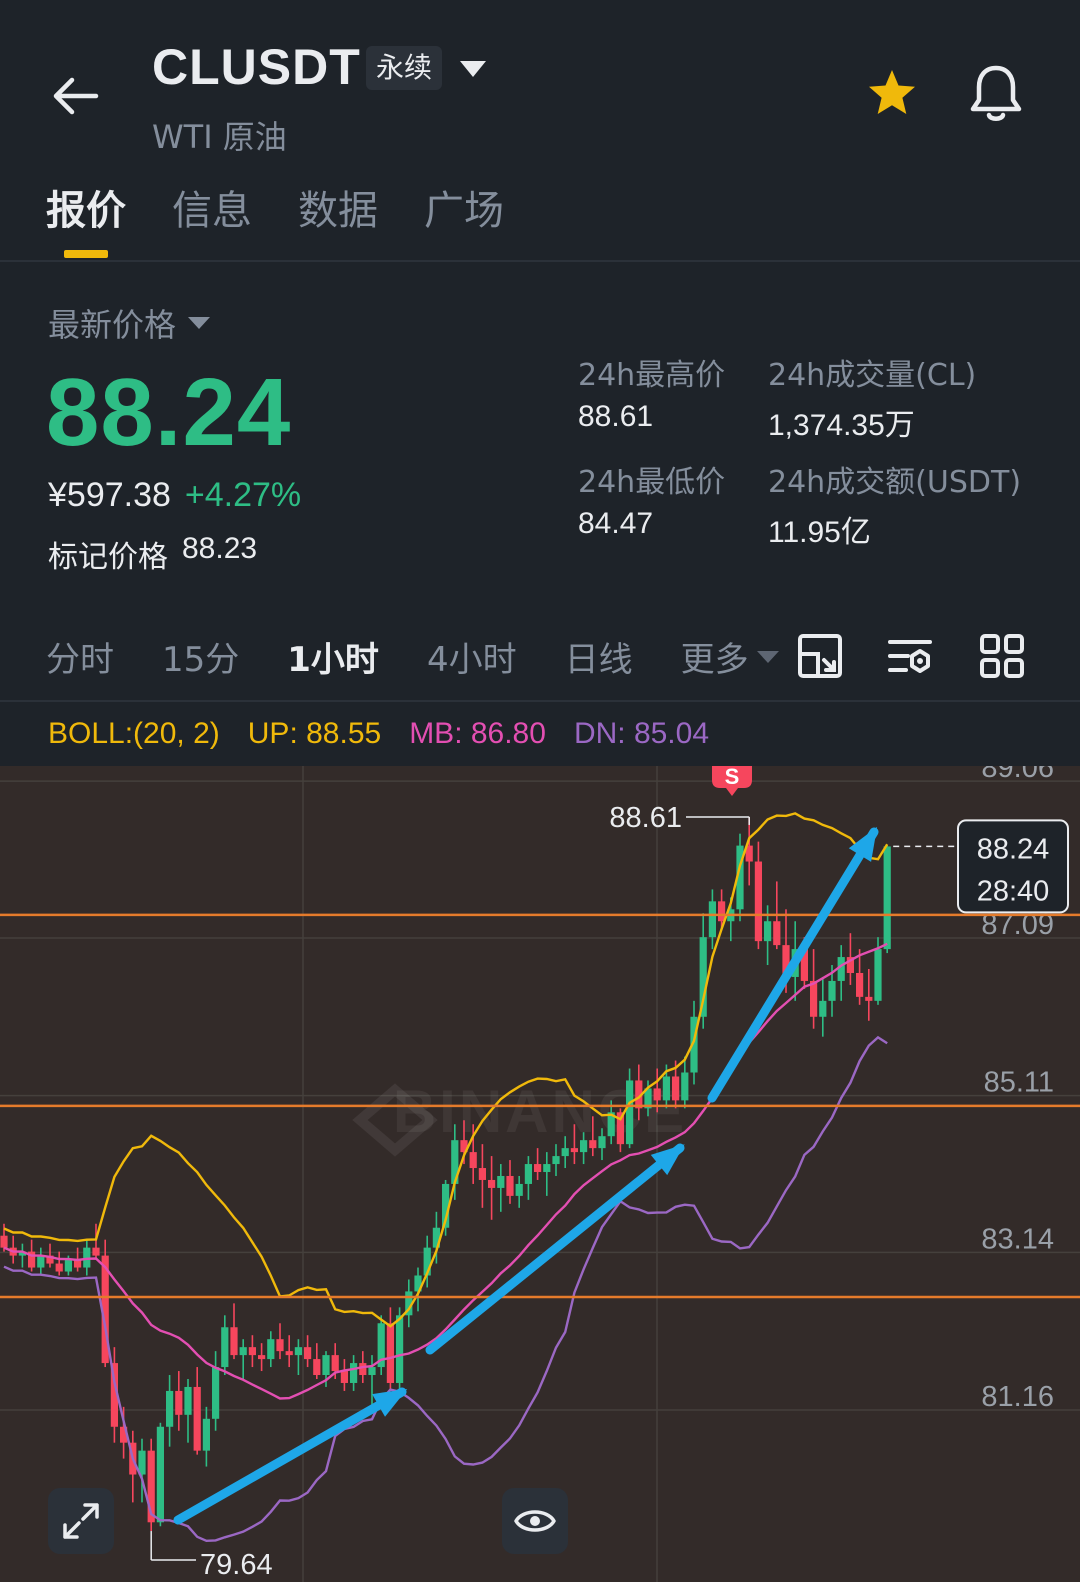 The width and height of the screenshot is (1080, 1582). What do you see at coordinates (540, 261) in the screenshot?
I see `tabs-divider` at bounding box center [540, 261].